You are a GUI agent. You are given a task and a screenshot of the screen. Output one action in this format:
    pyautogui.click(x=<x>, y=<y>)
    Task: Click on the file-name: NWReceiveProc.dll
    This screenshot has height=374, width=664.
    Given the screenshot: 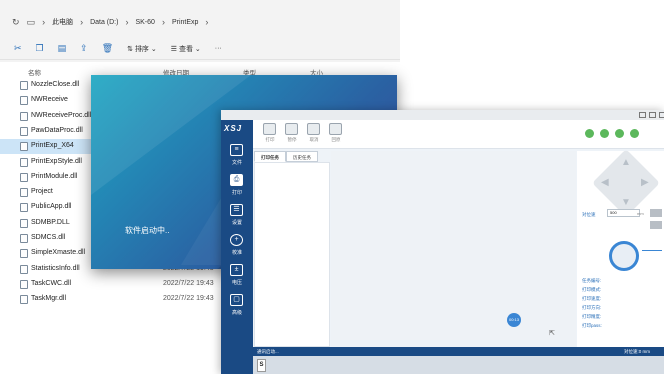 What is the action you would take?
    pyautogui.click(x=61, y=115)
    